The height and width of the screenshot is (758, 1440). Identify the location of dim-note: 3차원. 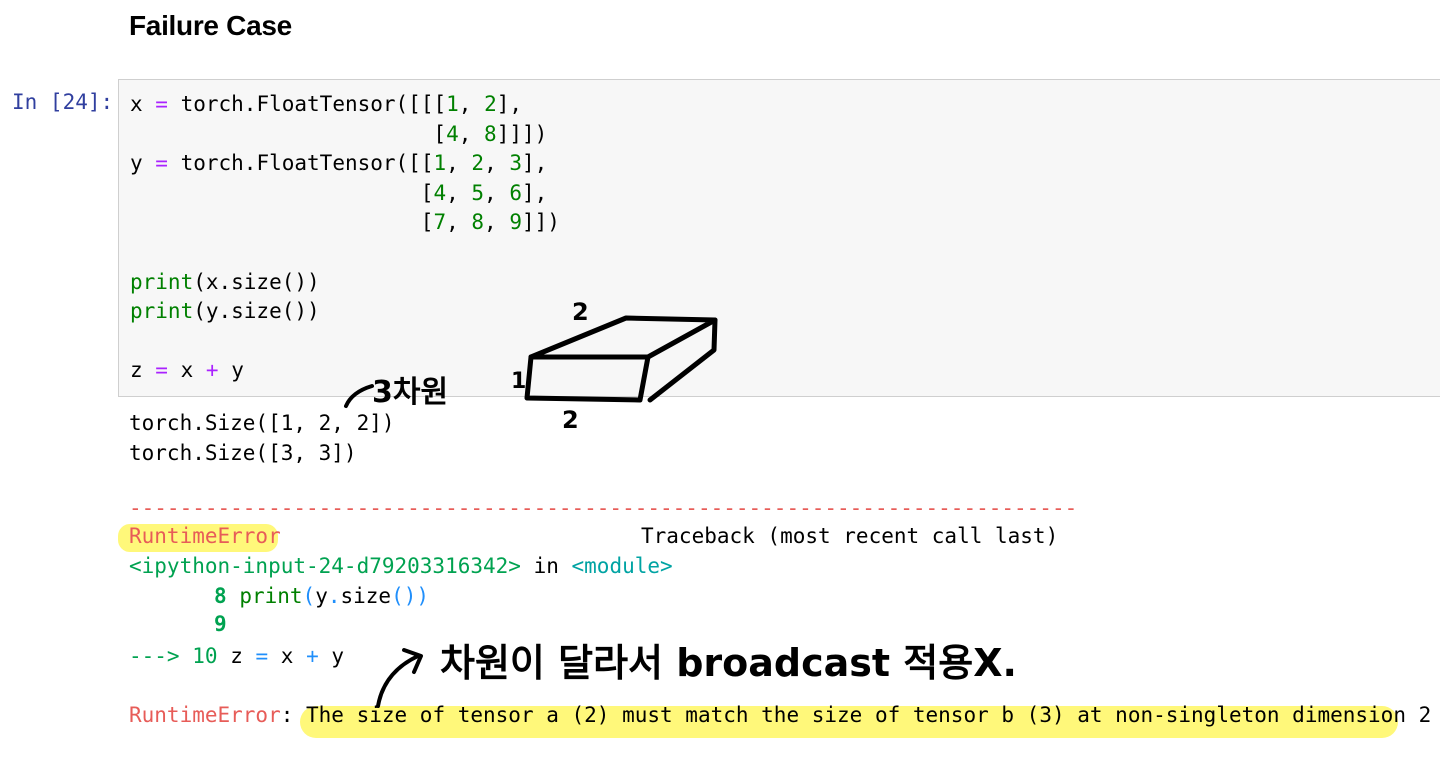
(410, 392).